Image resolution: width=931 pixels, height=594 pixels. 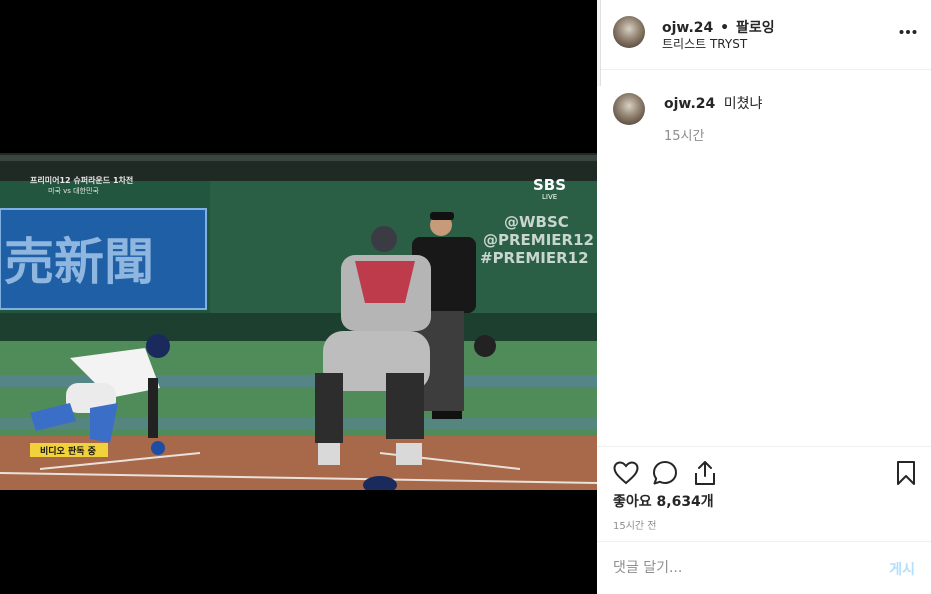 What do you see at coordinates (79, 262) in the screenshot?
I see `sign-text: 売新聞` at bounding box center [79, 262].